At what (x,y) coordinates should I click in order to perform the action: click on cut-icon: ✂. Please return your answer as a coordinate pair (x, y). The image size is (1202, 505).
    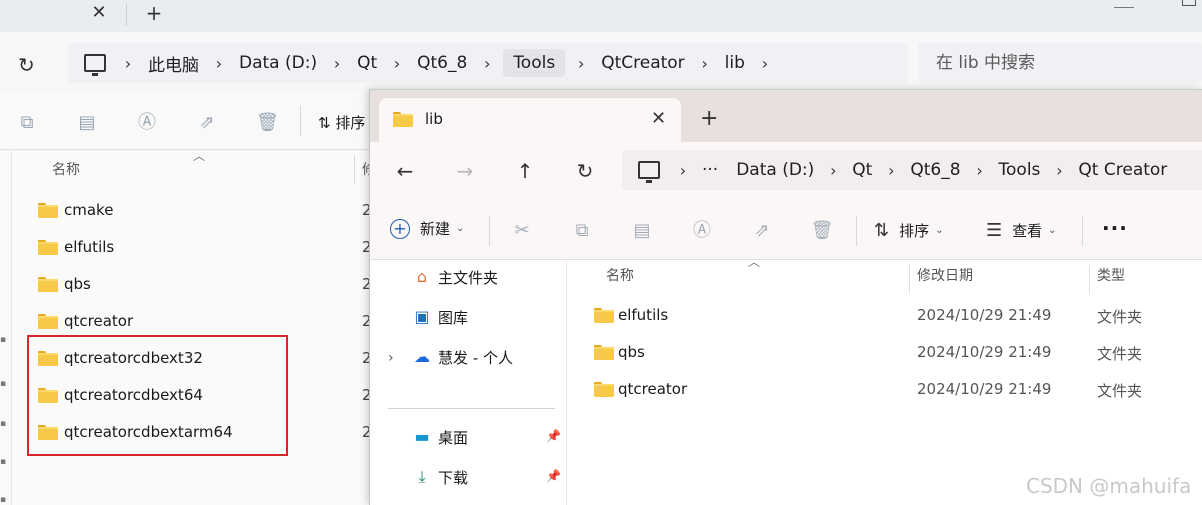
    Looking at the image, I should click on (522, 231).